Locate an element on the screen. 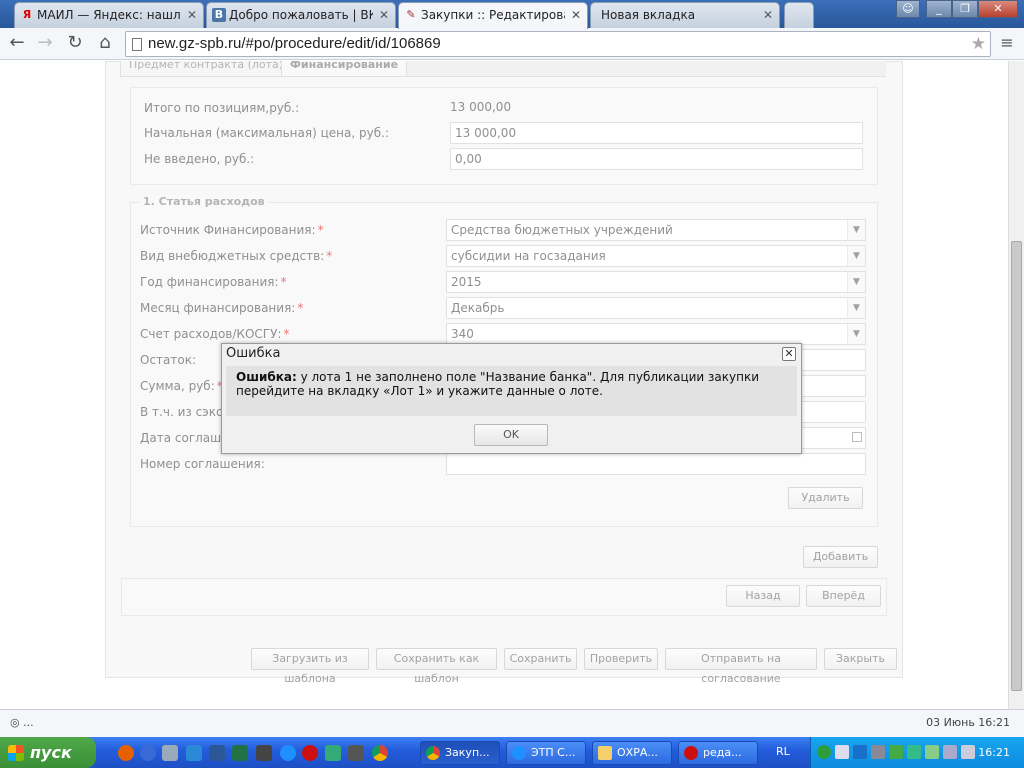  close-window-icon: ✕ is located at coordinates (998, 9).